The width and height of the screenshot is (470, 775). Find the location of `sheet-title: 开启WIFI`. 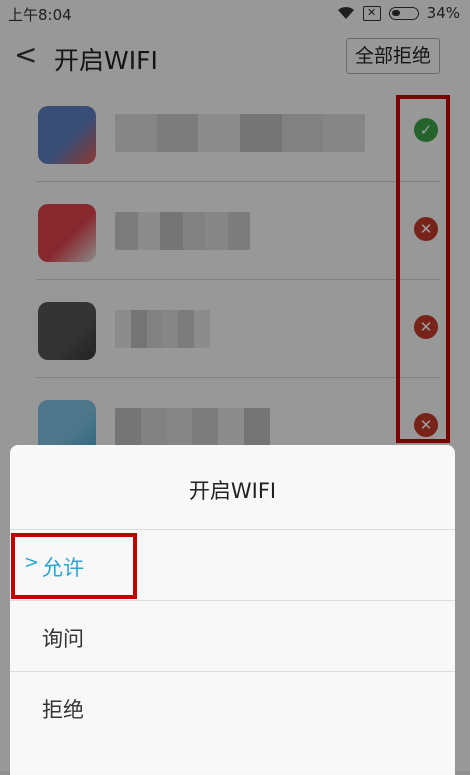

sheet-title: 开启WIFI is located at coordinates (232, 491).